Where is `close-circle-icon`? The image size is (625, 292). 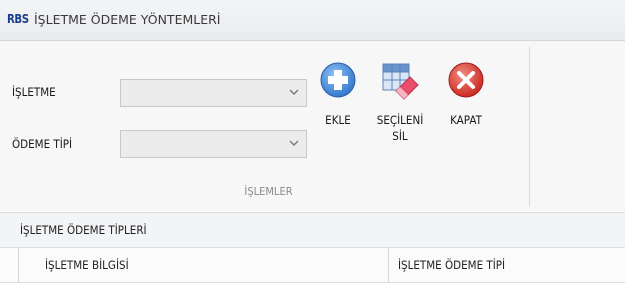
close-circle-icon is located at coordinates (466, 80).